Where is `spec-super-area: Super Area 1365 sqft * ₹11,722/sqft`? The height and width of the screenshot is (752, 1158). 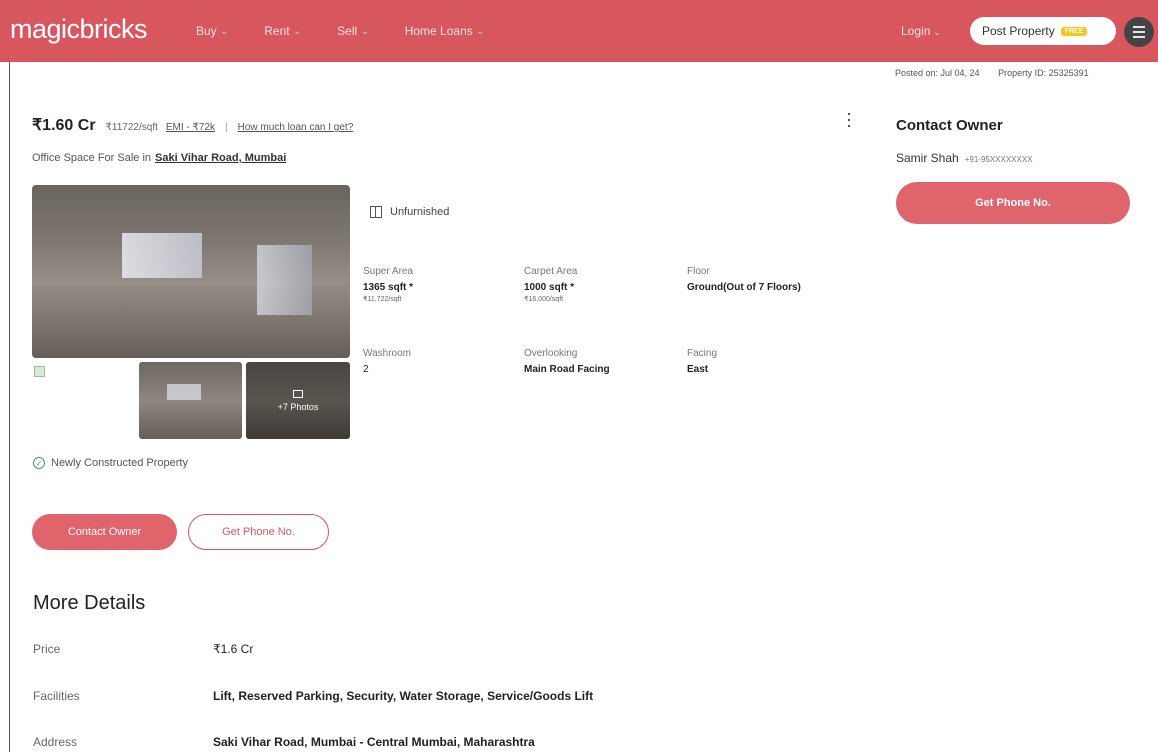
spec-super-area: Super Area 1365 sqft * ₹11,722/sqft is located at coordinates (388, 284).